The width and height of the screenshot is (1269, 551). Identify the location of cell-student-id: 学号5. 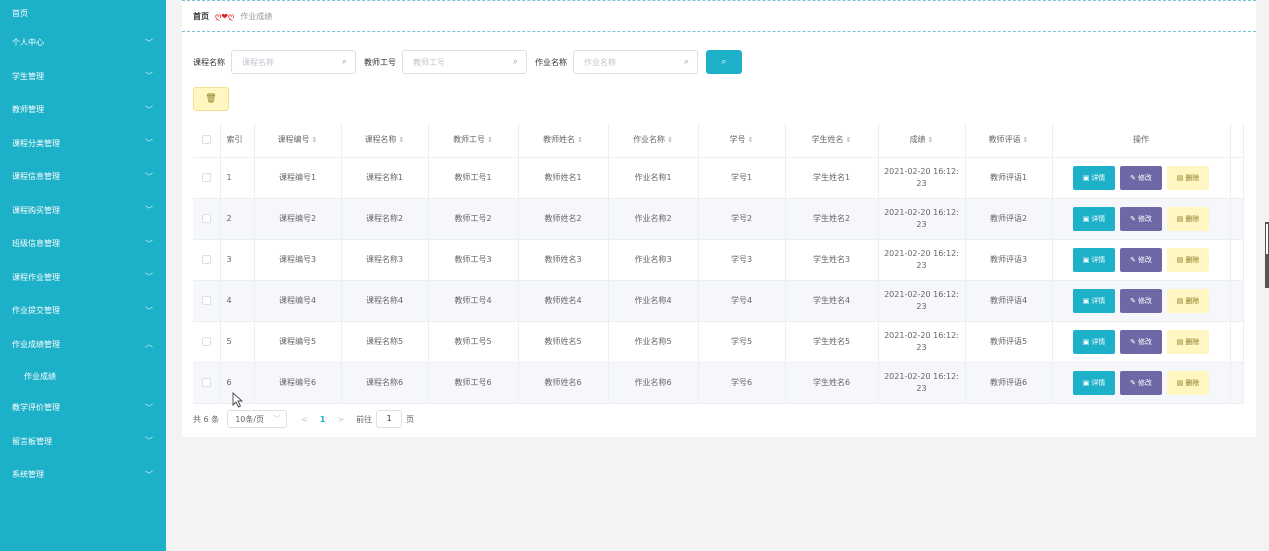
(742, 342).